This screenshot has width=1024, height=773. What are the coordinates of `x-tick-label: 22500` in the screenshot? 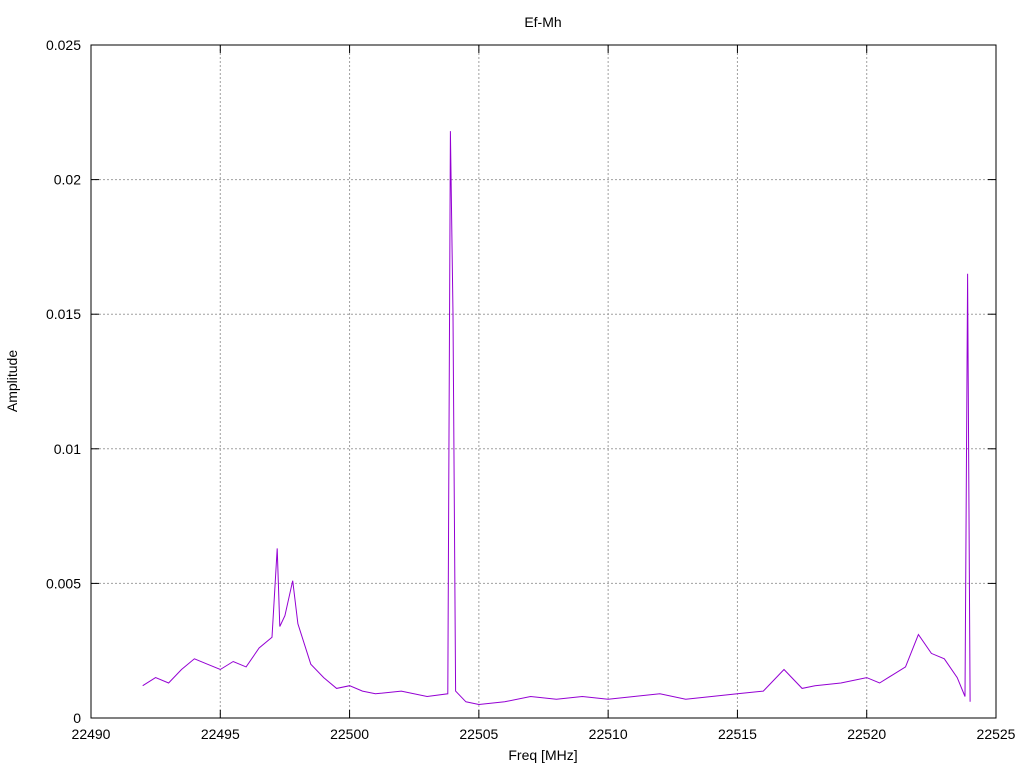 It's located at (349, 734).